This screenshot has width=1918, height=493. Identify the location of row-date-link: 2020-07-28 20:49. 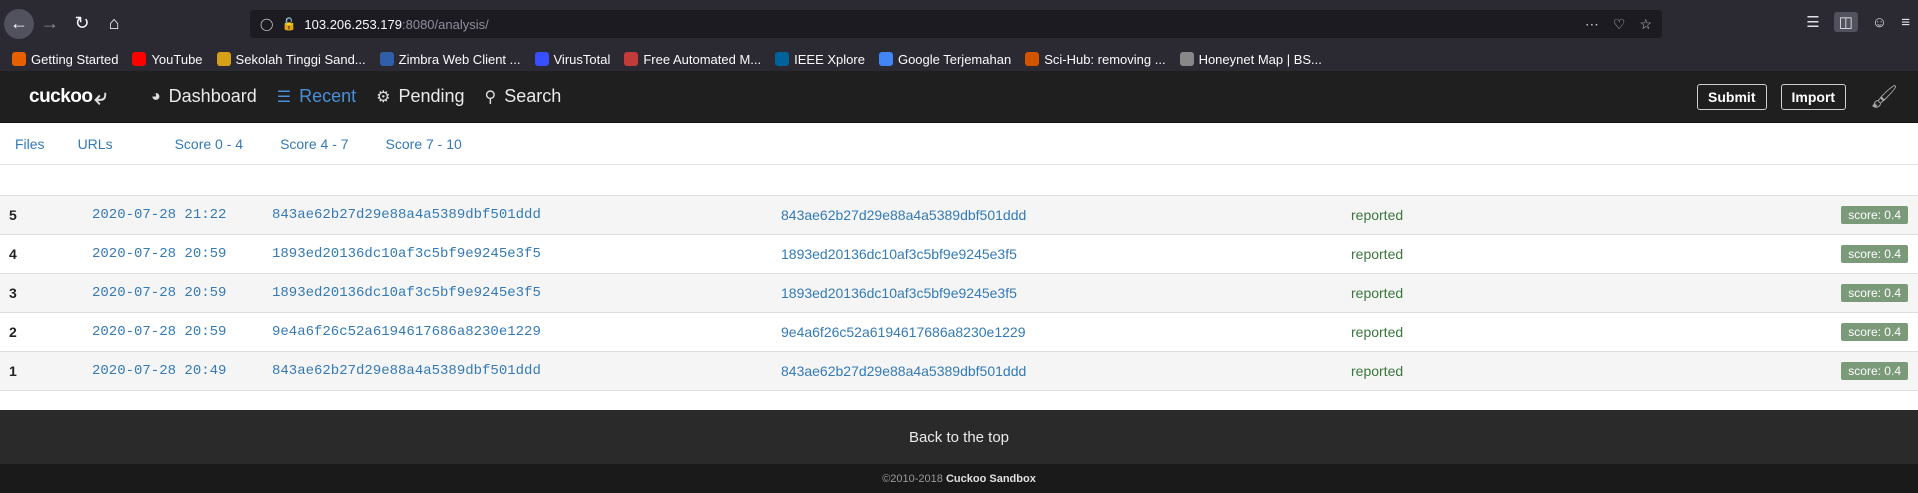
(159, 371).